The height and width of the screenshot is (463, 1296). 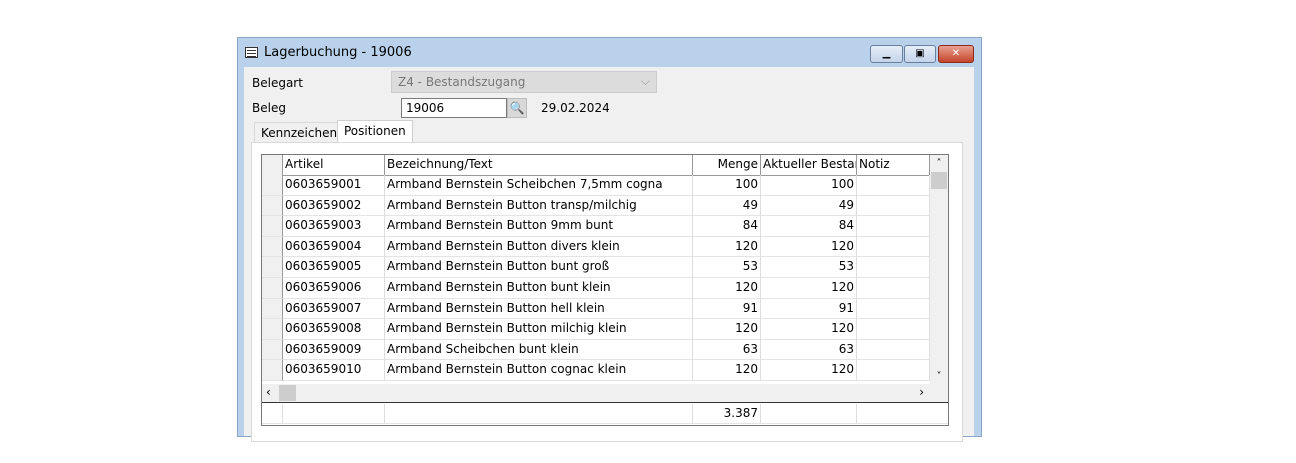 What do you see at coordinates (727, 267) in the screenshot?
I see `cell-menge: 53` at bounding box center [727, 267].